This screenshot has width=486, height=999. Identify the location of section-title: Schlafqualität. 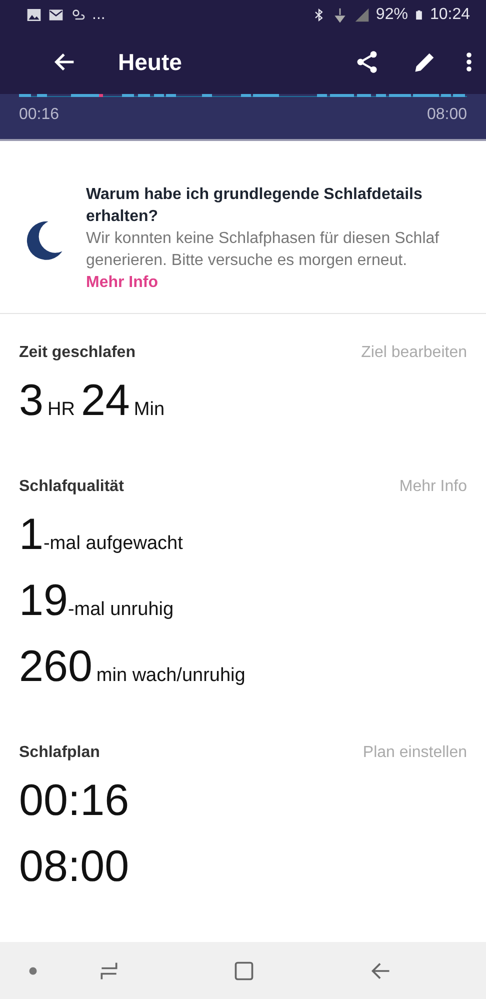
(71, 487).